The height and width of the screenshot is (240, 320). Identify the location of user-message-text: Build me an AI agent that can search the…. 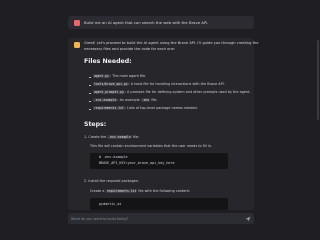
(146, 22).